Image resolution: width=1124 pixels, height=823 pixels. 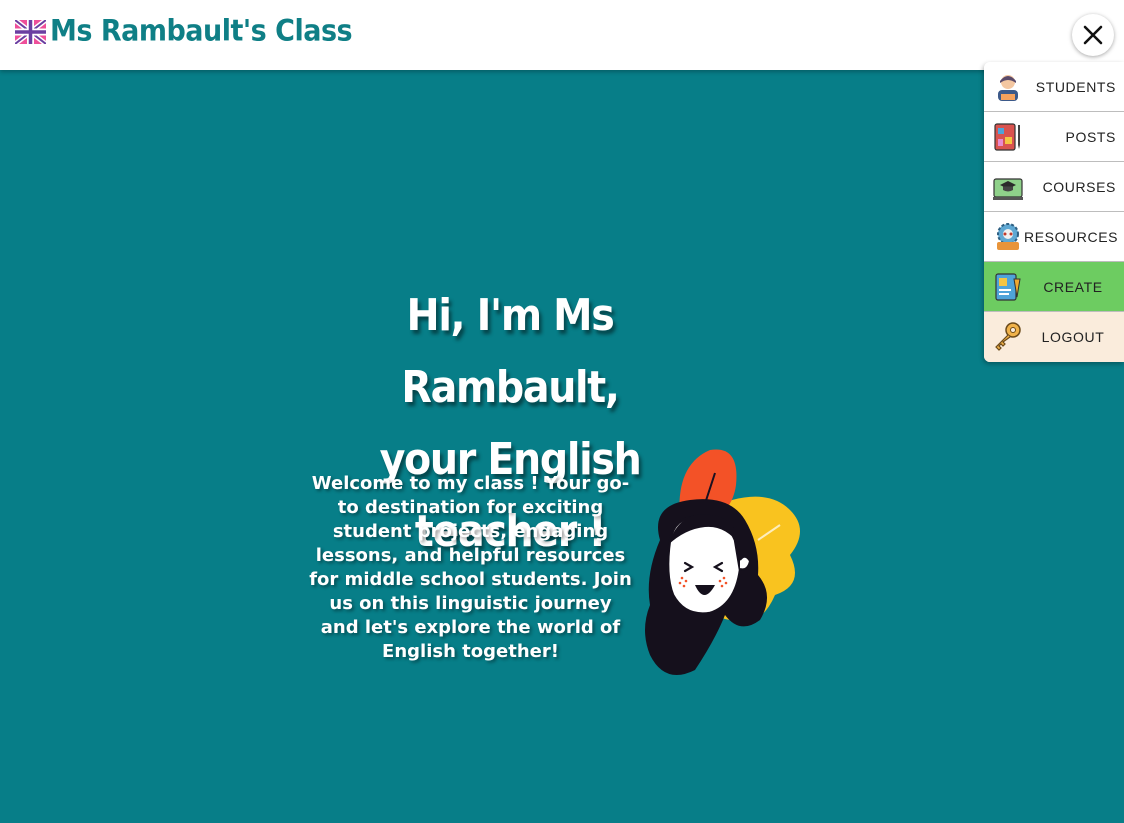 I want to click on key-icon, so click(x=1008, y=336).